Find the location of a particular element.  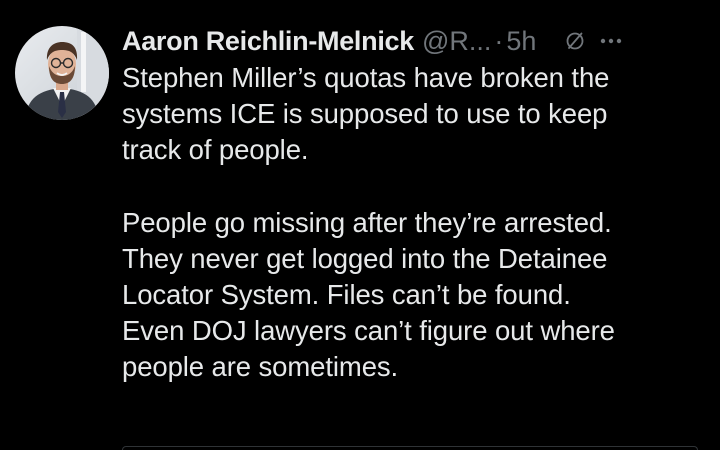

post-line: They never get logged into the Detainee is located at coordinates (365, 258).